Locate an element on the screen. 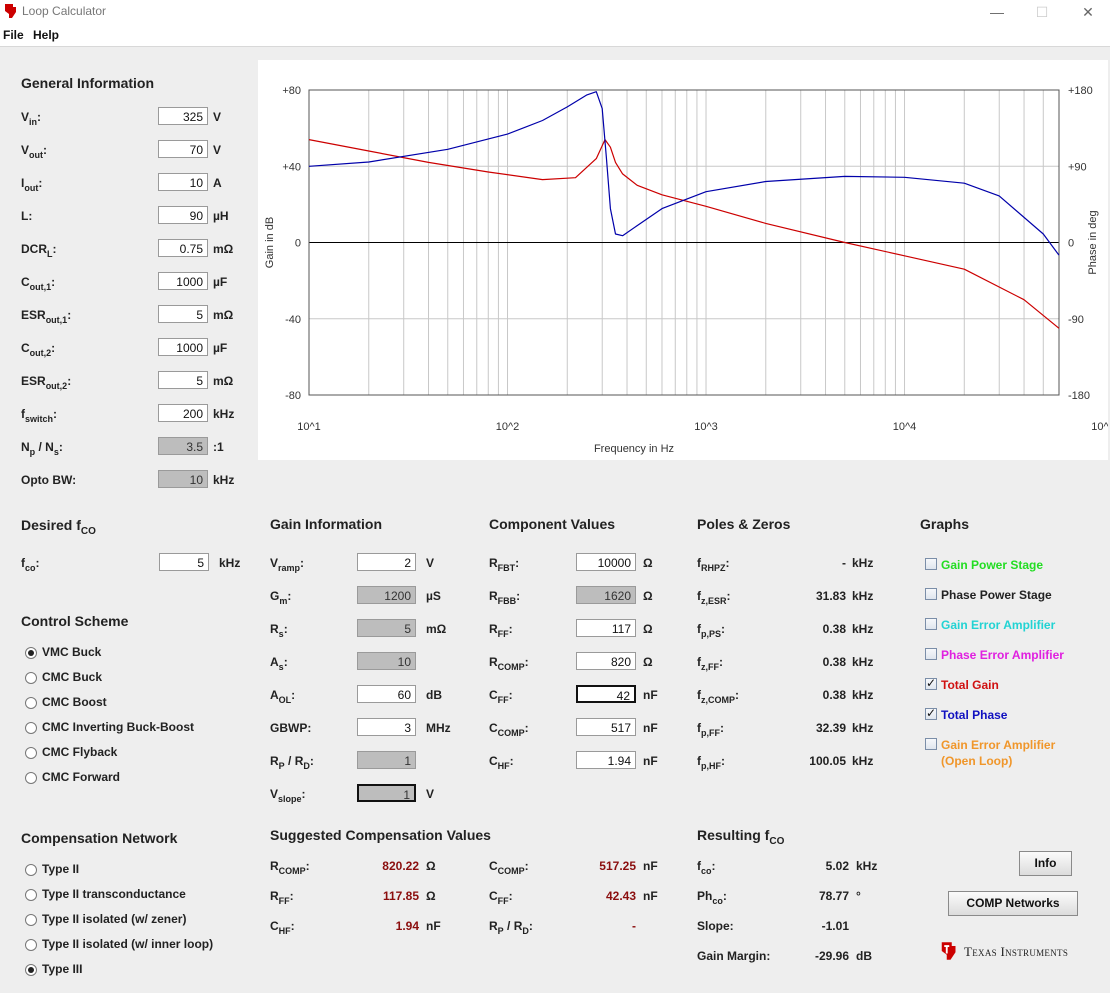 The width and height of the screenshot is (1110, 993). general-input-3: 90 is located at coordinates (183, 215).